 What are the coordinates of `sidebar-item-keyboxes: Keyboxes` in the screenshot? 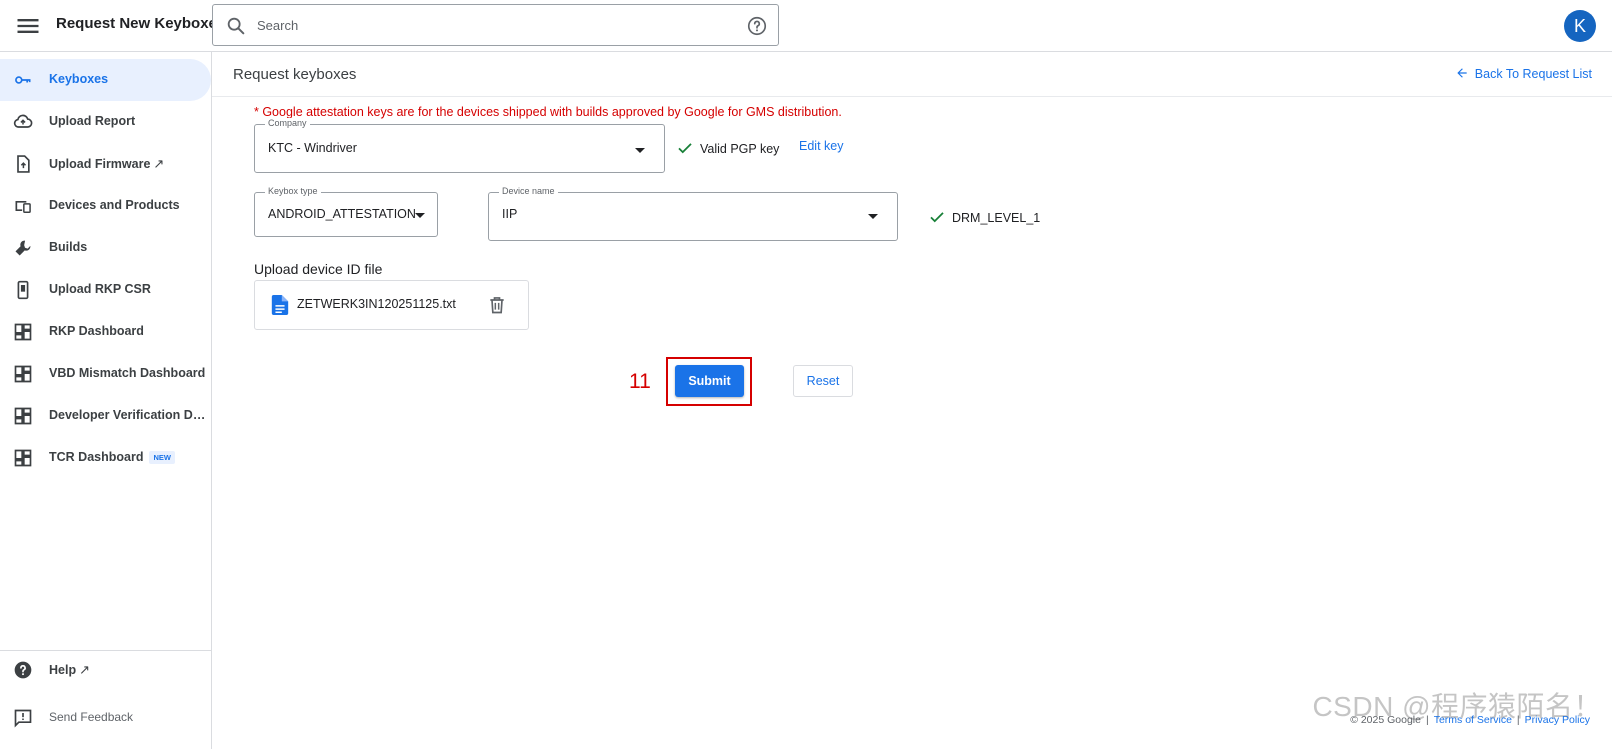 It's located at (105, 80).